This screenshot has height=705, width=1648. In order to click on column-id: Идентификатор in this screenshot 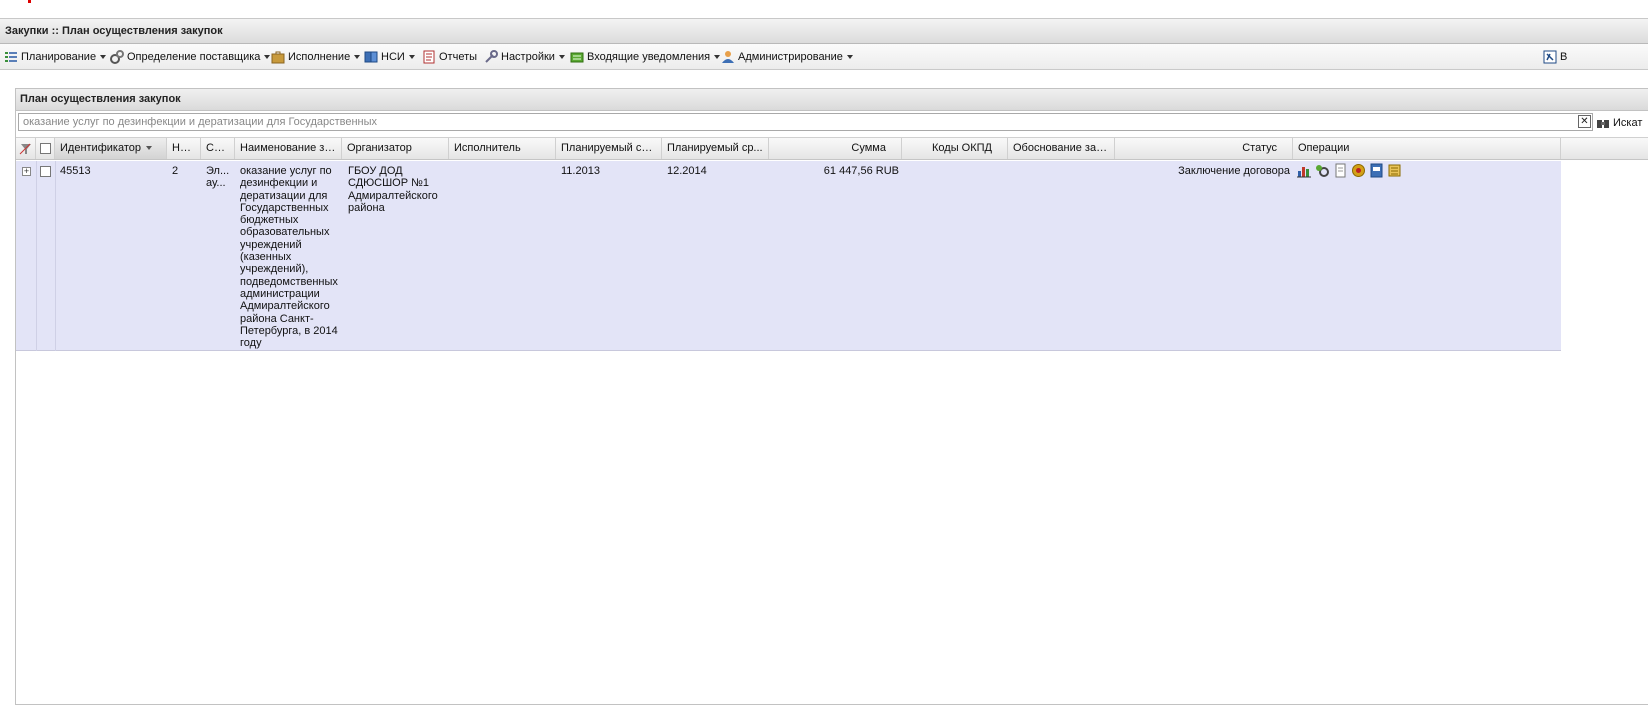, I will do `click(111, 148)`.